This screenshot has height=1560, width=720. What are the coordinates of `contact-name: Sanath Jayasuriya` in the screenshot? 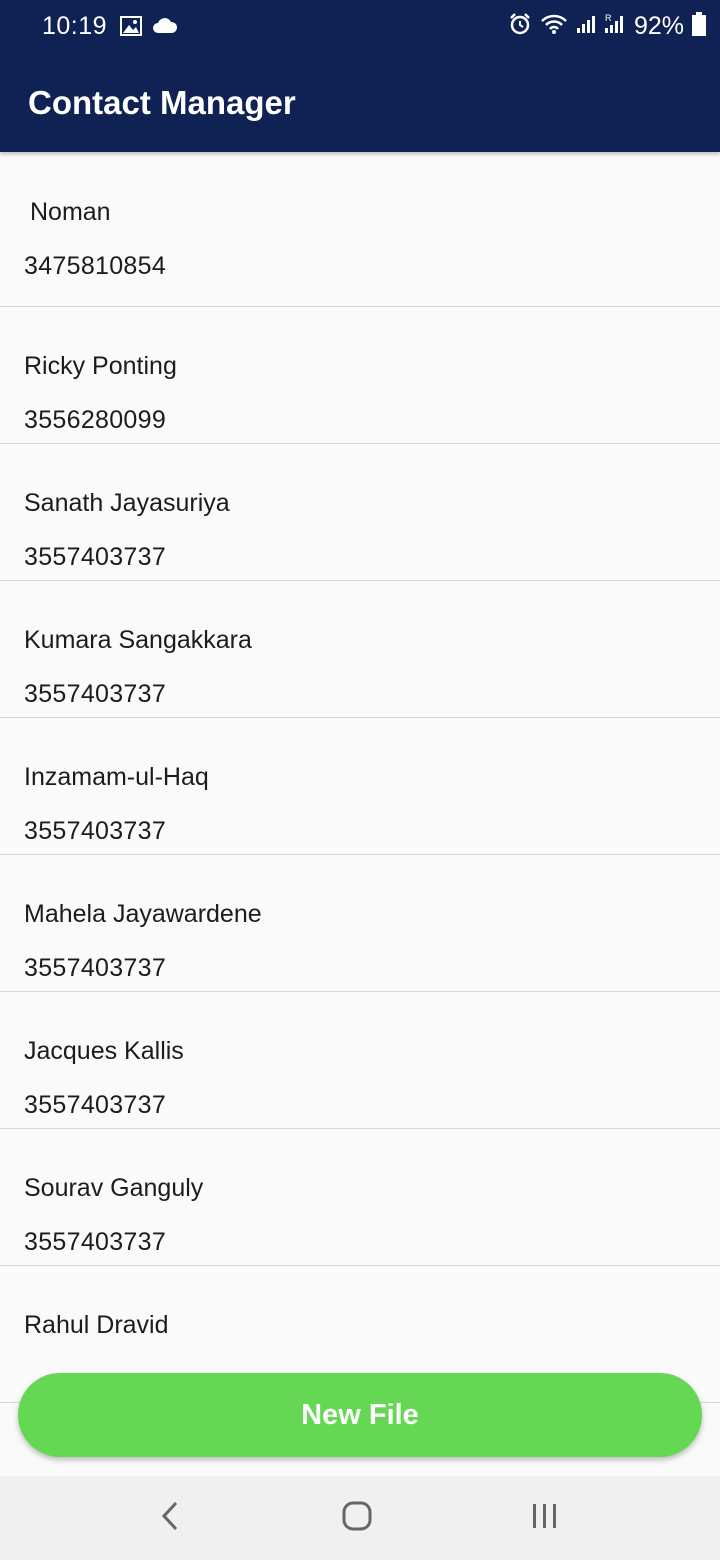 It's located at (127, 503).